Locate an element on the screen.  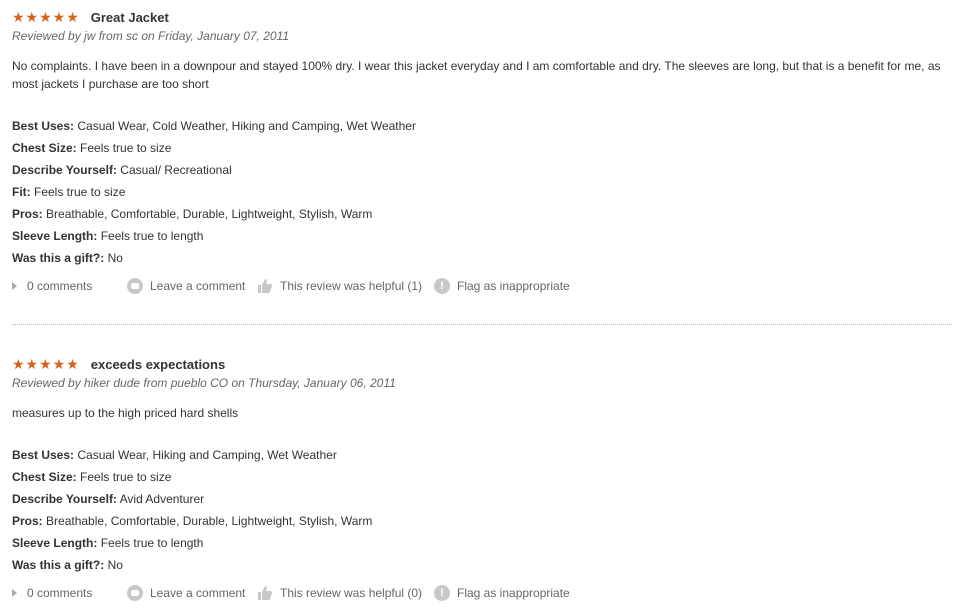
attribute-describe-yourself: Describe Yourself: Casual/ Recreational is located at coordinates (482, 170).